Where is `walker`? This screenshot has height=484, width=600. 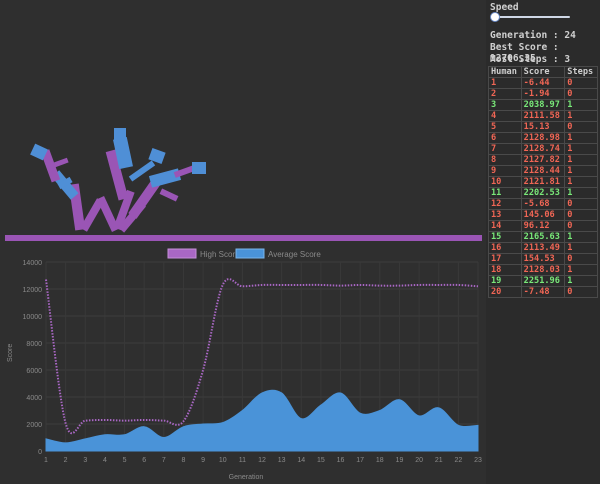 walker is located at coordinates (67, 187).